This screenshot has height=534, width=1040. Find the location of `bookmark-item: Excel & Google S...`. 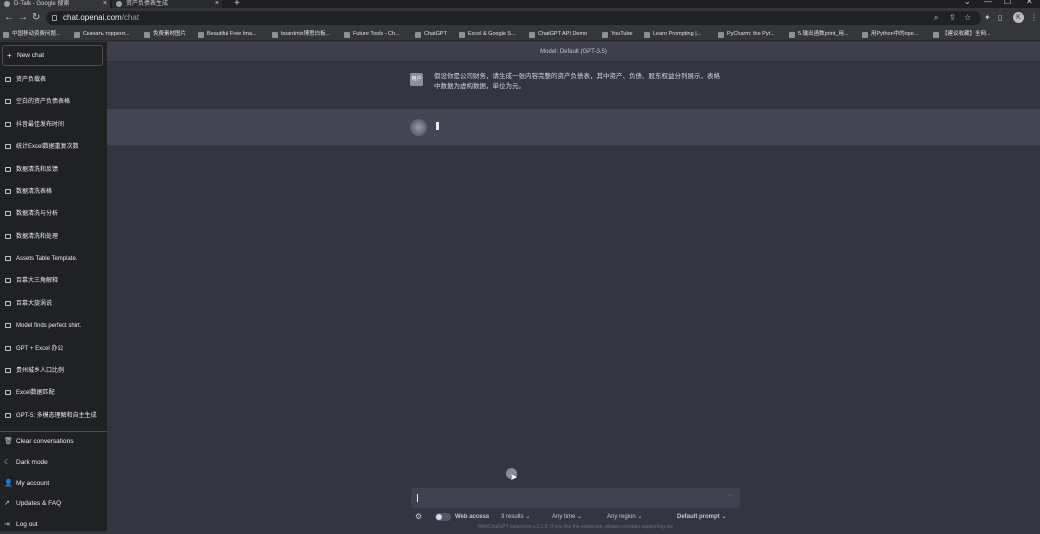

bookmark-item: Excel & Google S... is located at coordinates (487, 34).